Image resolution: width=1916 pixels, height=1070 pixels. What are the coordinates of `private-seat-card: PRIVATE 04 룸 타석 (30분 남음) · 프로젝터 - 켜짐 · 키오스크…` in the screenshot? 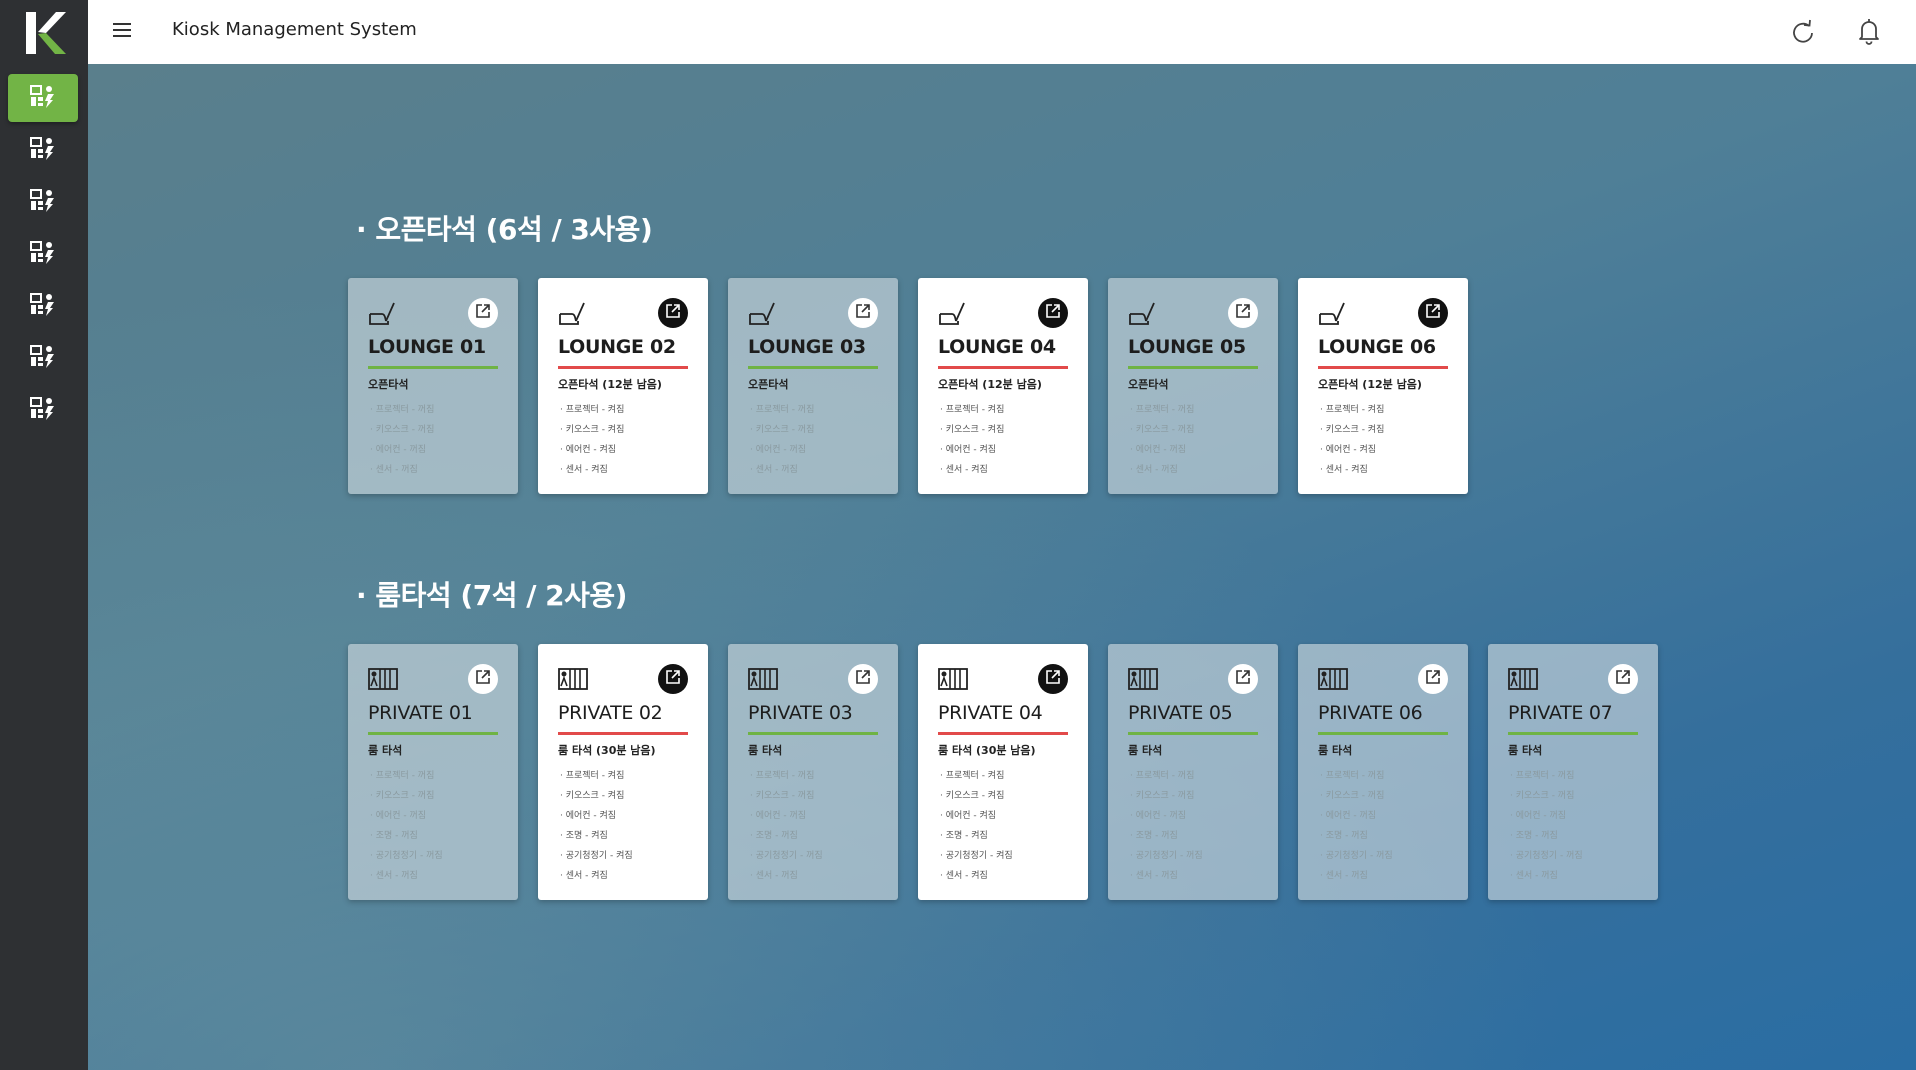 It's located at (1003, 772).